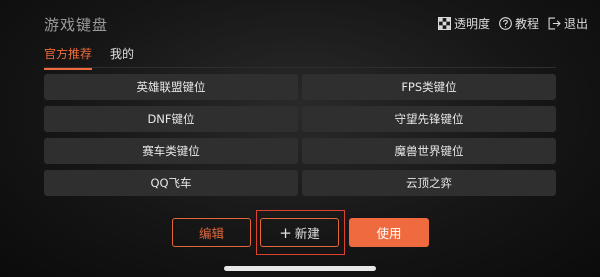  Describe the element at coordinates (471, 24) in the screenshot. I see `transparency-label: 透明度` at that location.